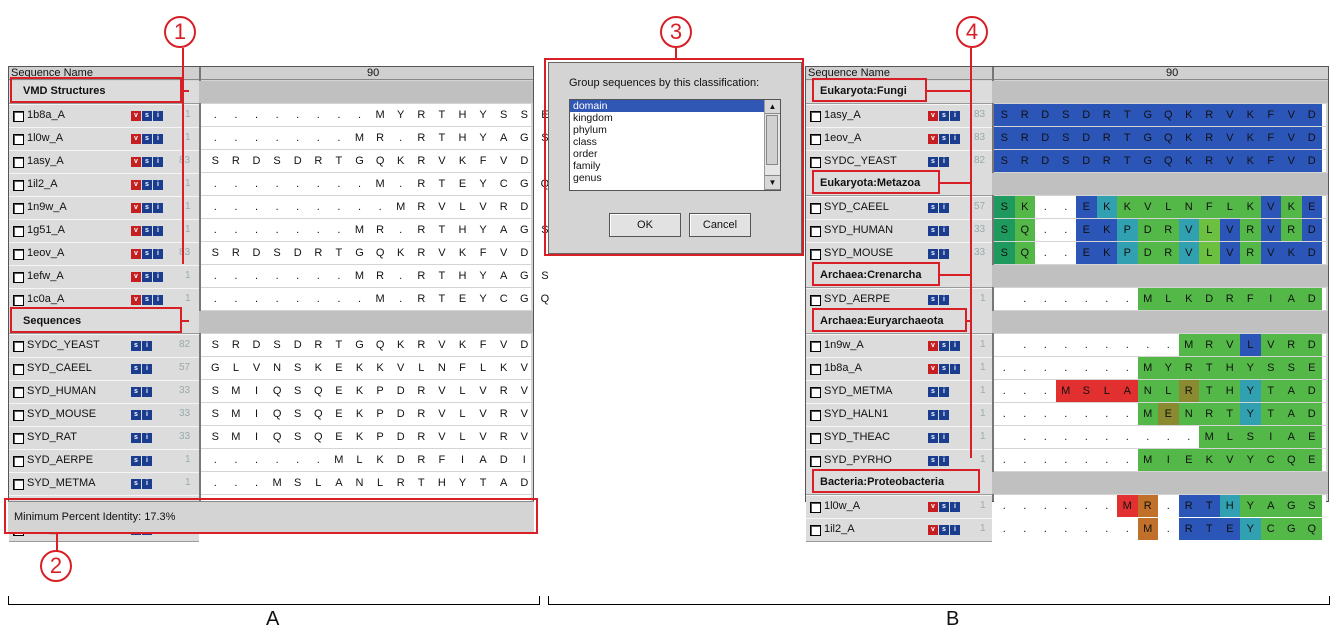  What do you see at coordinates (61, 391) in the screenshot?
I see `sequence-name: SYD_HUMAN` at bounding box center [61, 391].